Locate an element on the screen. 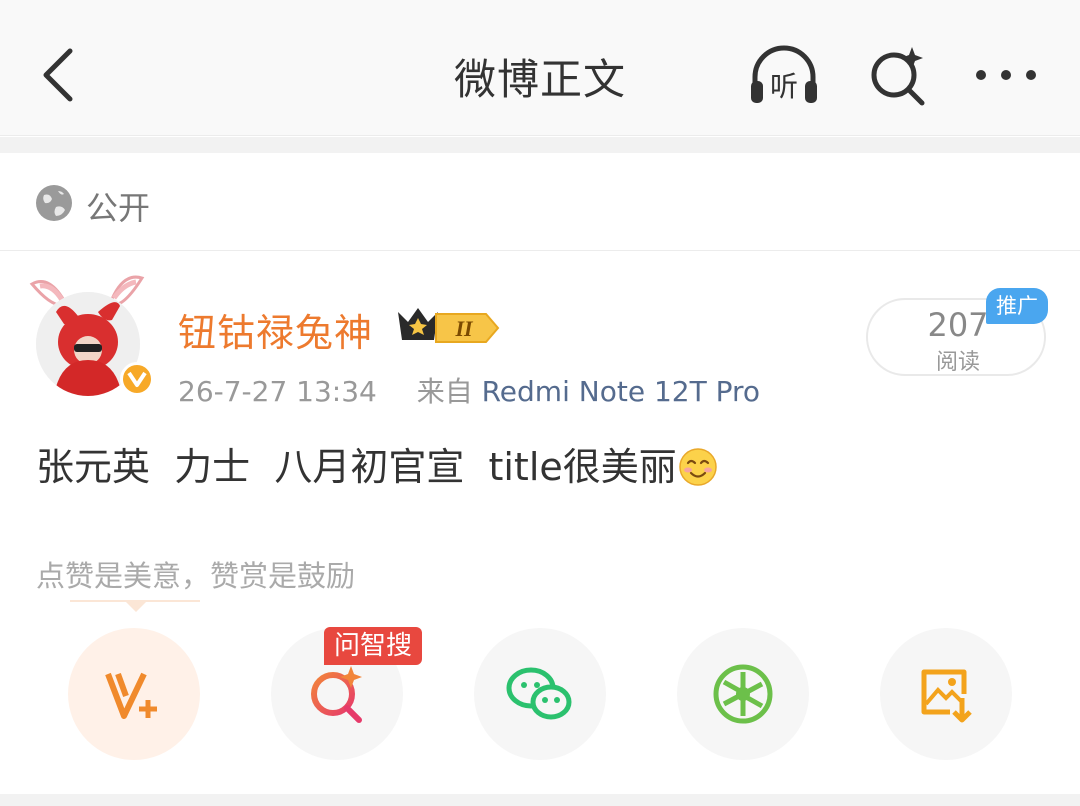 This screenshot has height=806, width=1080. listen-button: 听 is located at coordinates (784, 75).